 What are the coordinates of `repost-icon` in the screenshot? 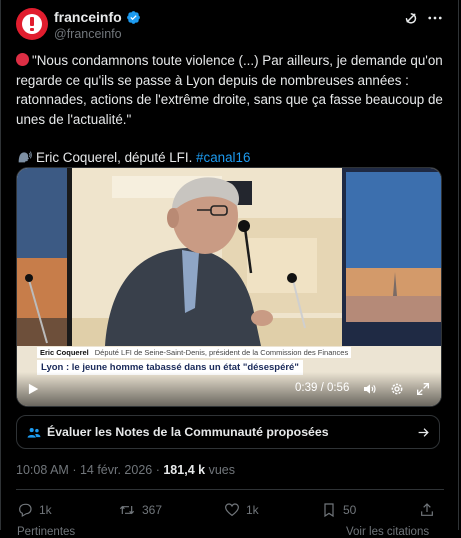 It's located at (127, 510).